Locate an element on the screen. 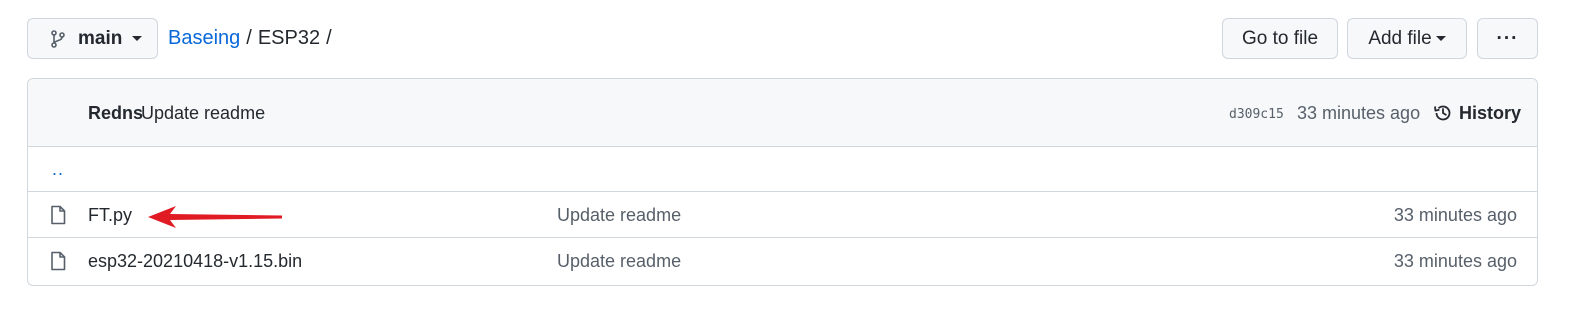 This screenshot has height=316, width=1577. branch-select-button: main is located at coordinates (92, 38).